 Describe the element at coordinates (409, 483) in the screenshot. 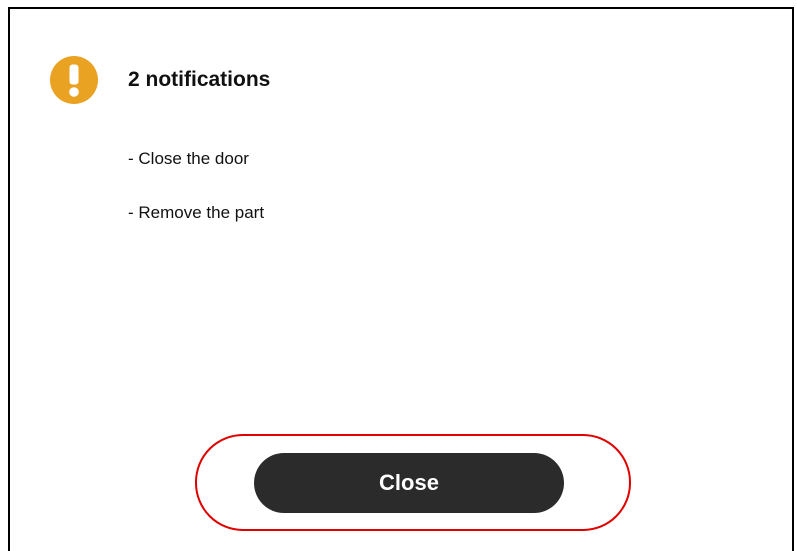

I see `close-button: Close` at that location.